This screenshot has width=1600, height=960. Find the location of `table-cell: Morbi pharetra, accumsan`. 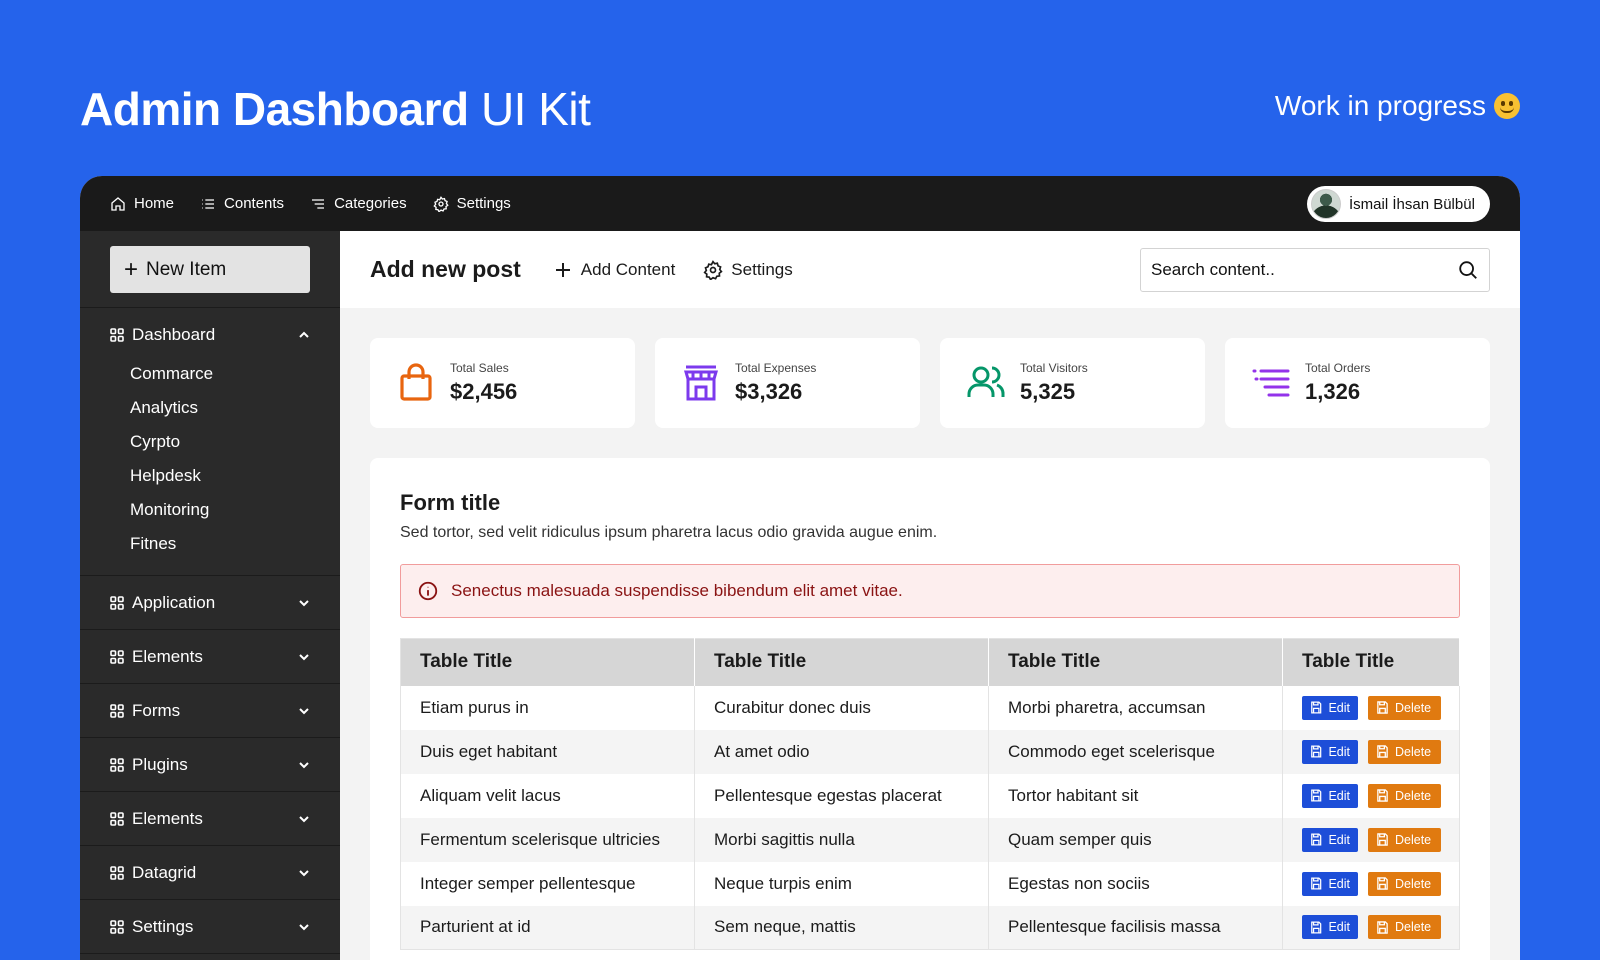

table-cell: Morbi pharetra, accumsan is located at coordinates (1135, 707).